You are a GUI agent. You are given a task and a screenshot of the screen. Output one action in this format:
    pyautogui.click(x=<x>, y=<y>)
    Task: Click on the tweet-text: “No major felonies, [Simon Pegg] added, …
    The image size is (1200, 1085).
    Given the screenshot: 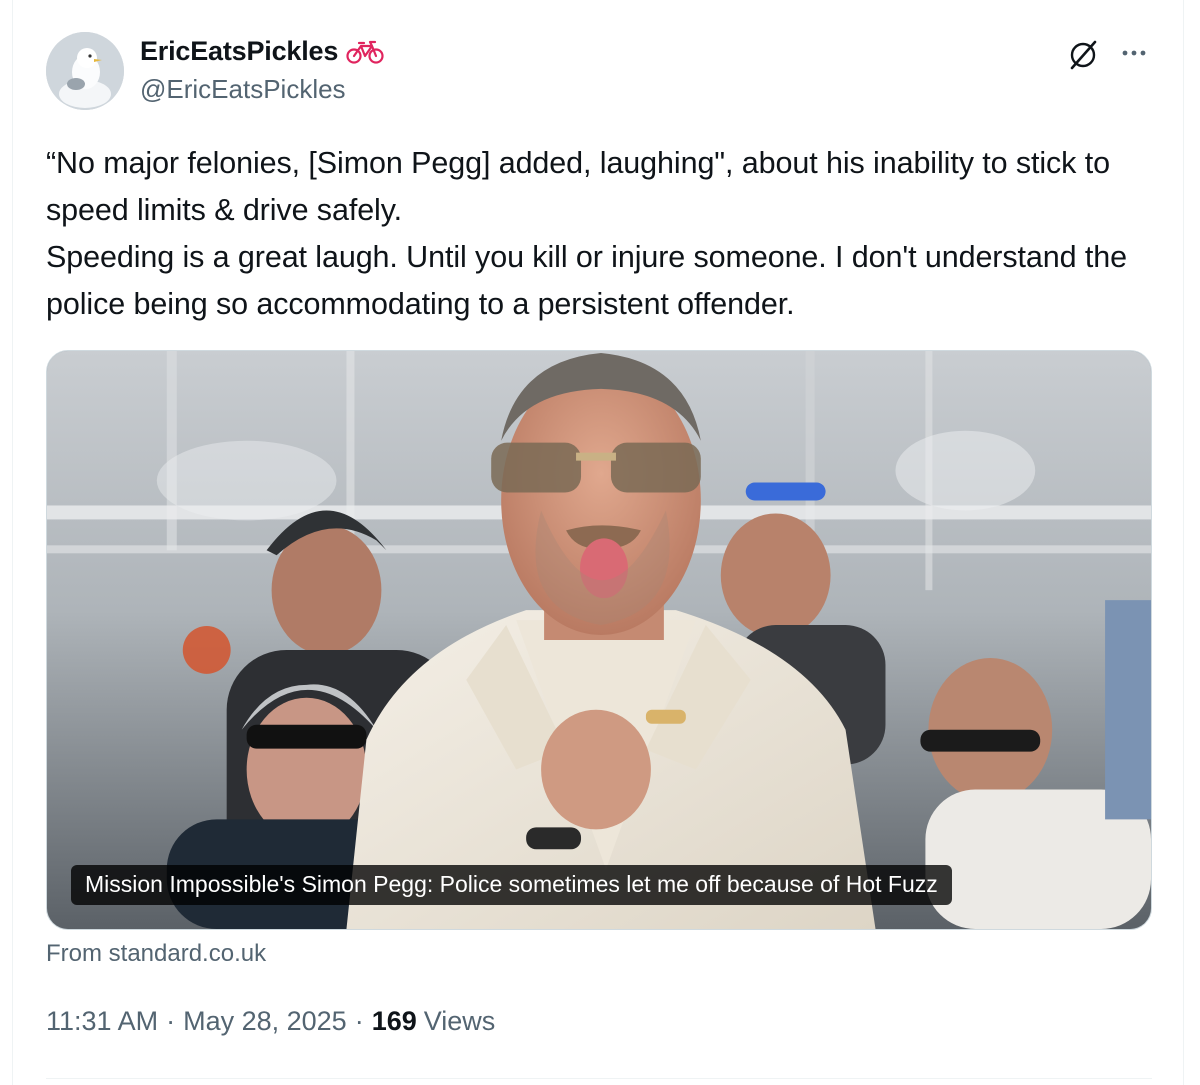 What is the action you would take?
    pyautogui.click(x=586, y=233)
    